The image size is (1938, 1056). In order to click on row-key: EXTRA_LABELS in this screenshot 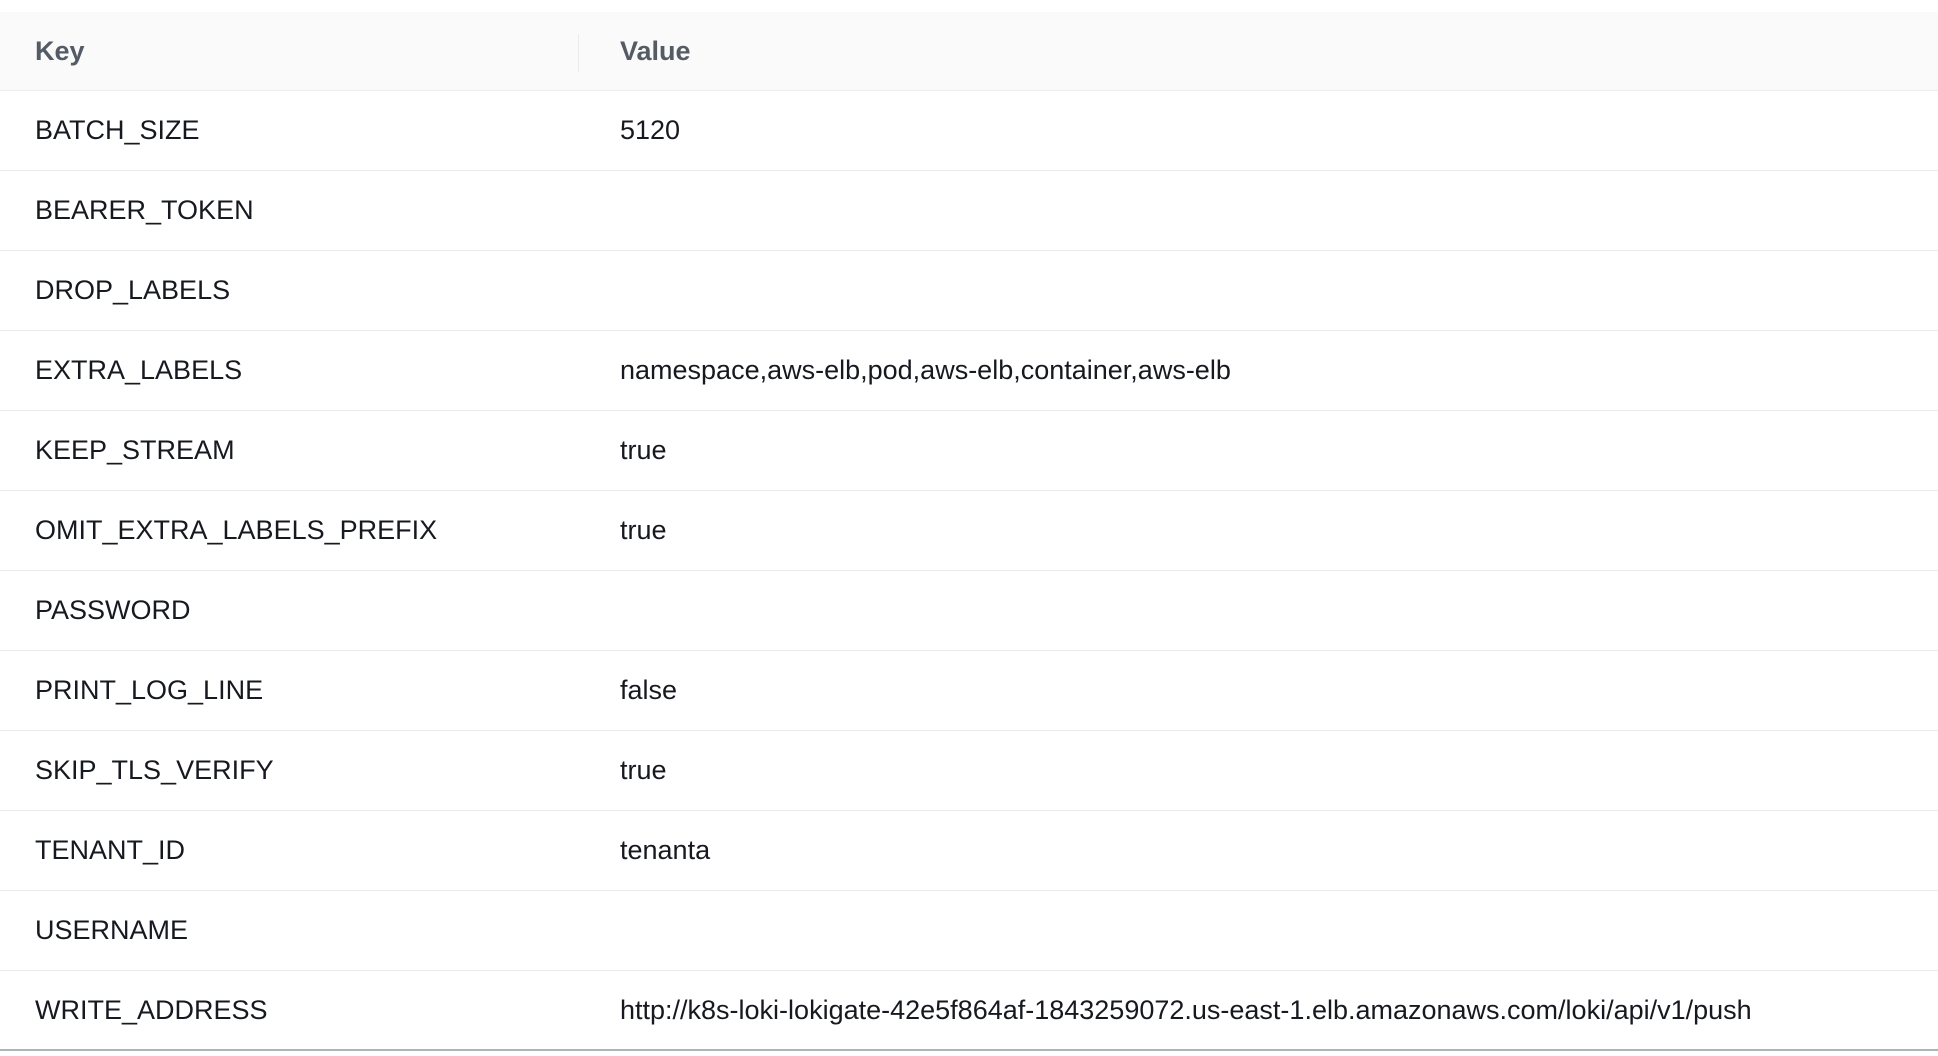, I will do `click(139, 370)`.